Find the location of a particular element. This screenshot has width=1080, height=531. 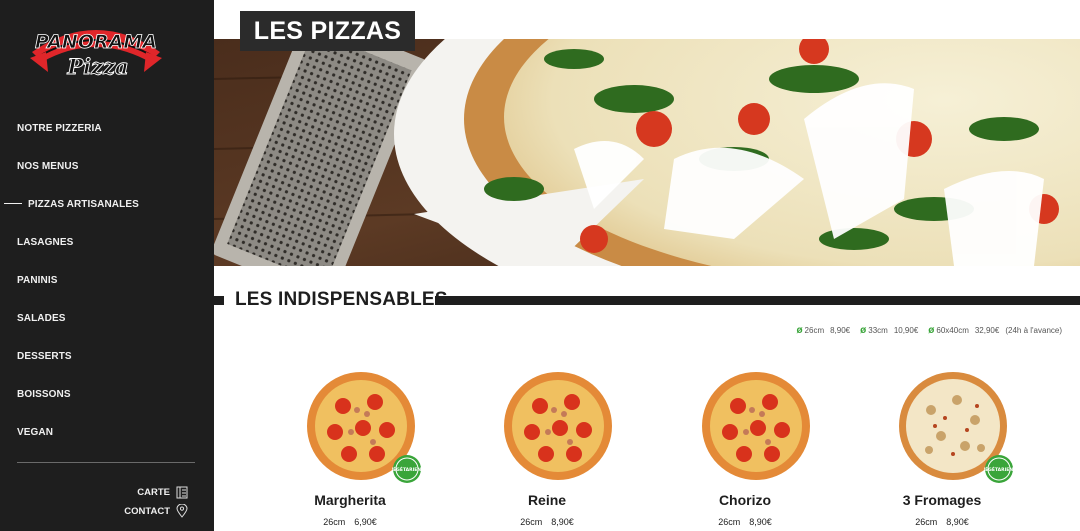

nav-item-boissons: BOISSONS is located at coordinates (44, 394).